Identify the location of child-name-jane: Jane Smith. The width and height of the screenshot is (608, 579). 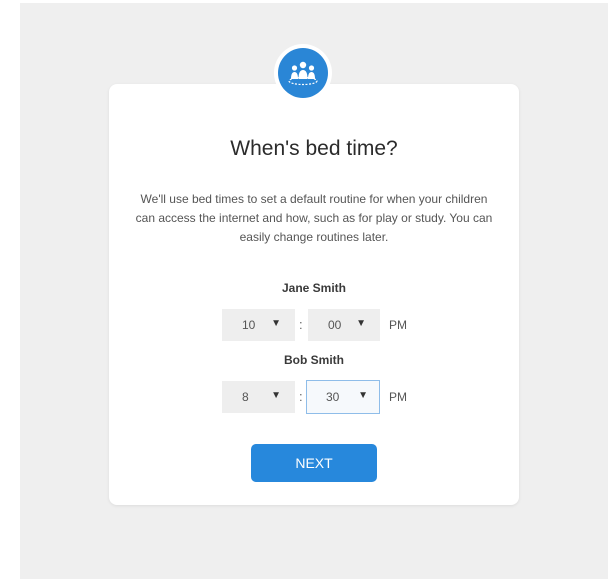
(314, 288).